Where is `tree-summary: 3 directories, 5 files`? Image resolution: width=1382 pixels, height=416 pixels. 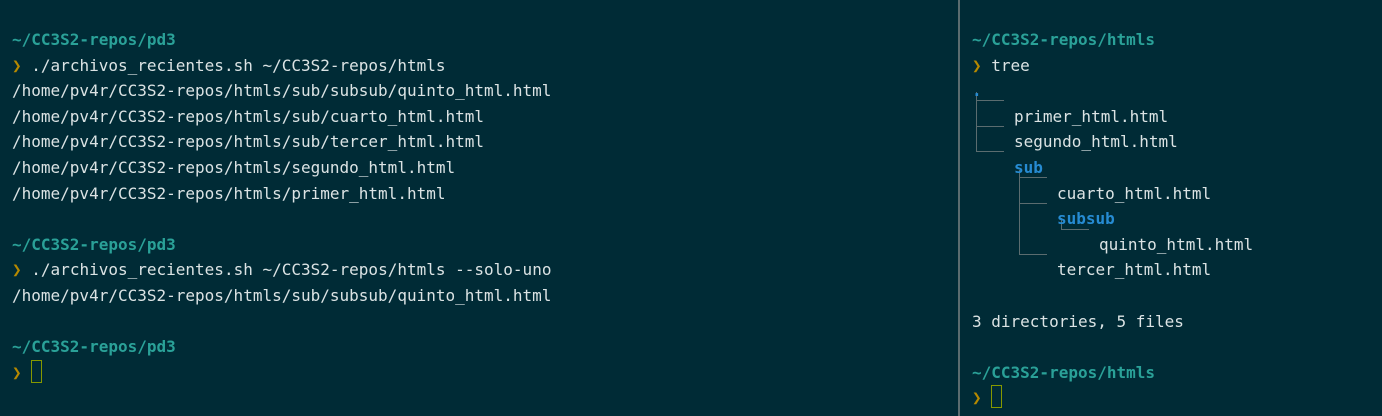 tree-summary: 3 directories, 5 files is located at coordinates (1078, 321).